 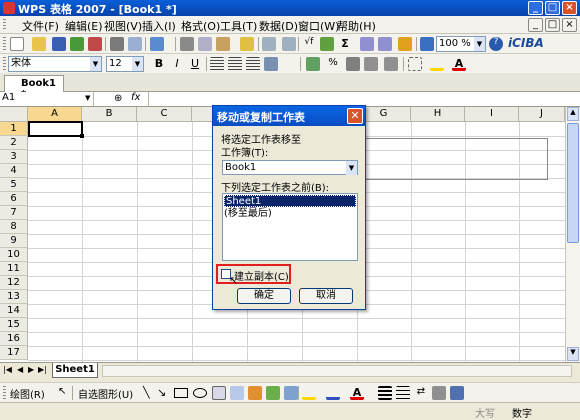 What do you see at coordinates (264, 296) in the screenshot?
I see `ok-button: 确定` at bounding box center [264, 296].